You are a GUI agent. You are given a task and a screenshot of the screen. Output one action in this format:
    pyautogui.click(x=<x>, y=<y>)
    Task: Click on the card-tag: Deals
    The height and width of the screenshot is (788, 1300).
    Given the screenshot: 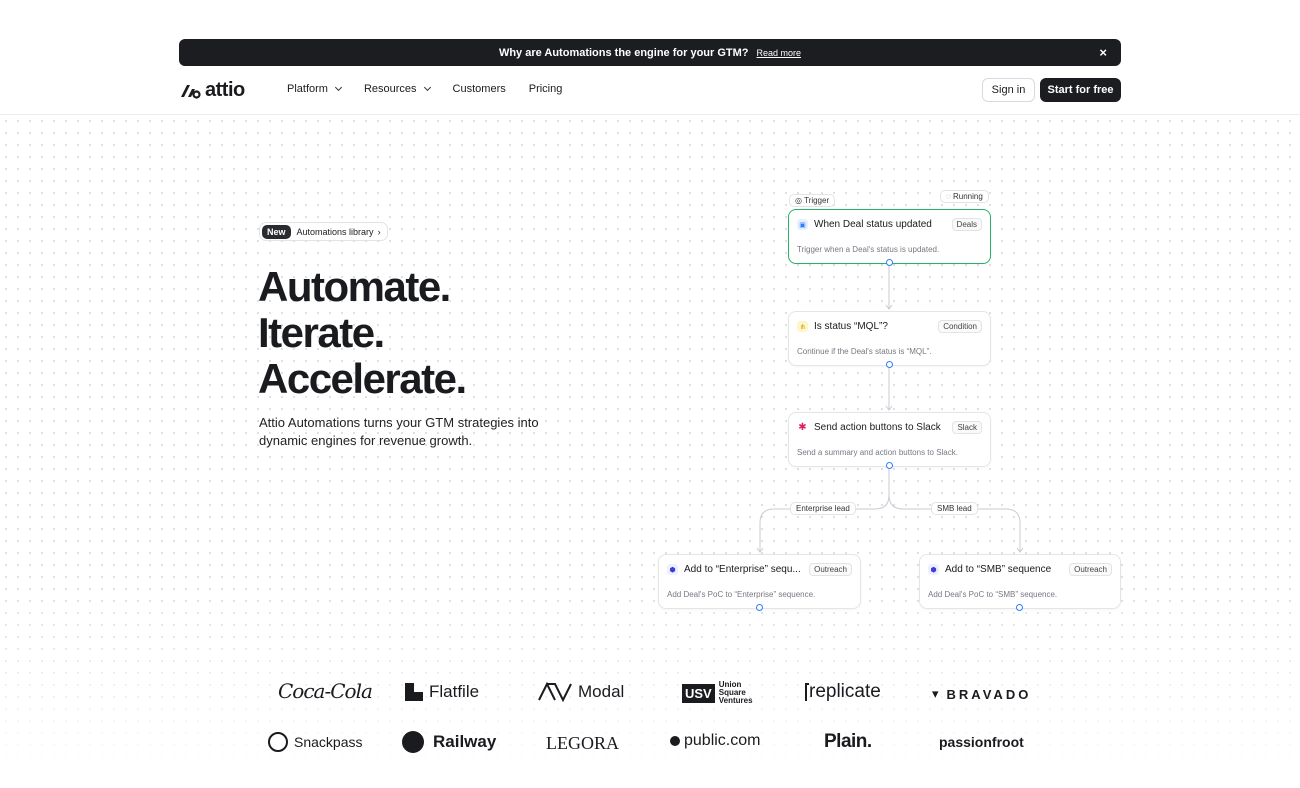 What is the action you would take?
    pyautogui.click(x=966, y=224)
    